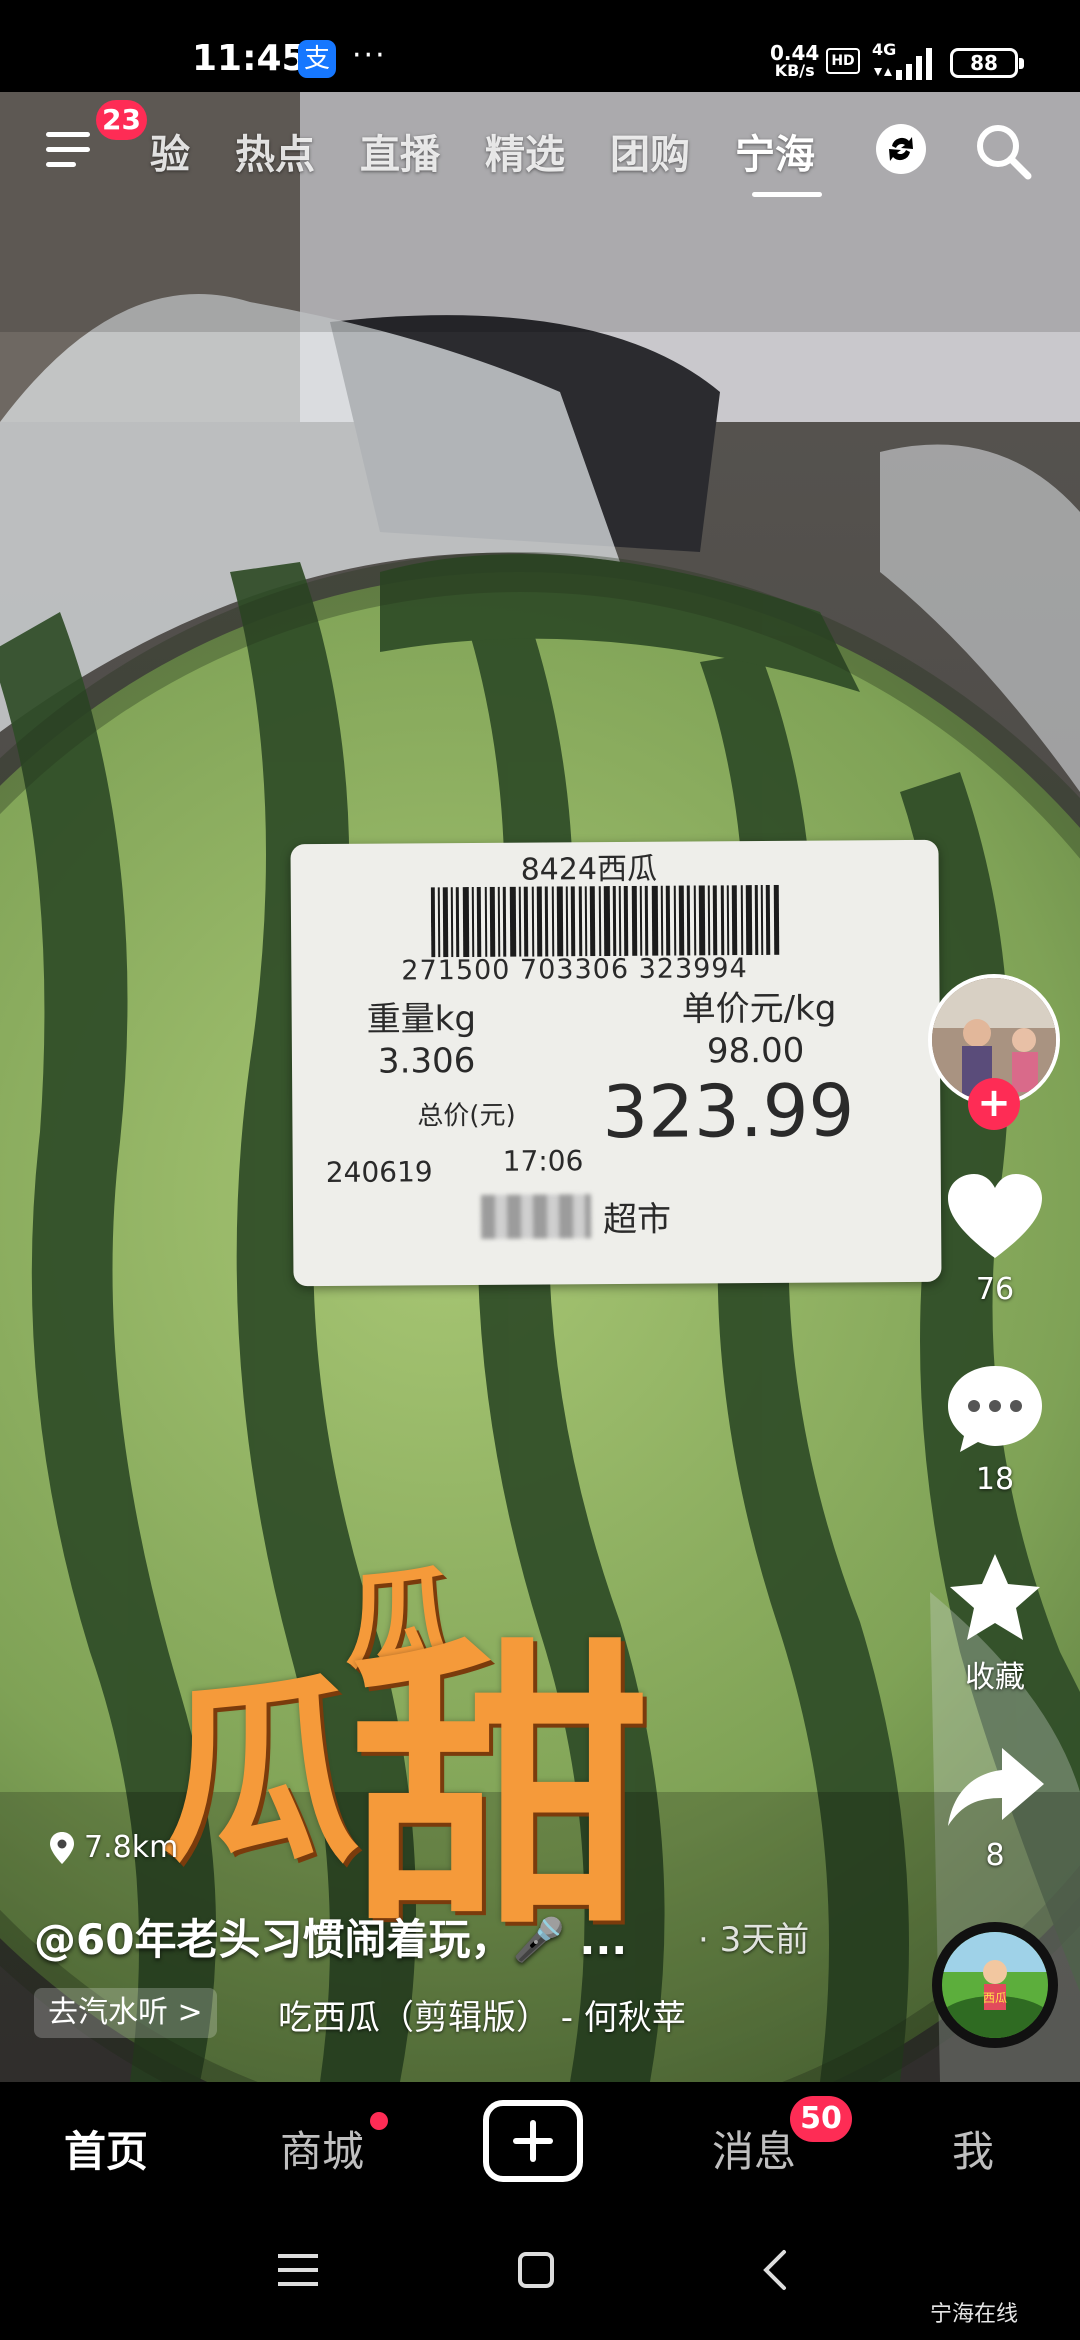  Describe the element at coordinates (298, 2270) in the screenshot. I see `recent-apps-icon` at that location.